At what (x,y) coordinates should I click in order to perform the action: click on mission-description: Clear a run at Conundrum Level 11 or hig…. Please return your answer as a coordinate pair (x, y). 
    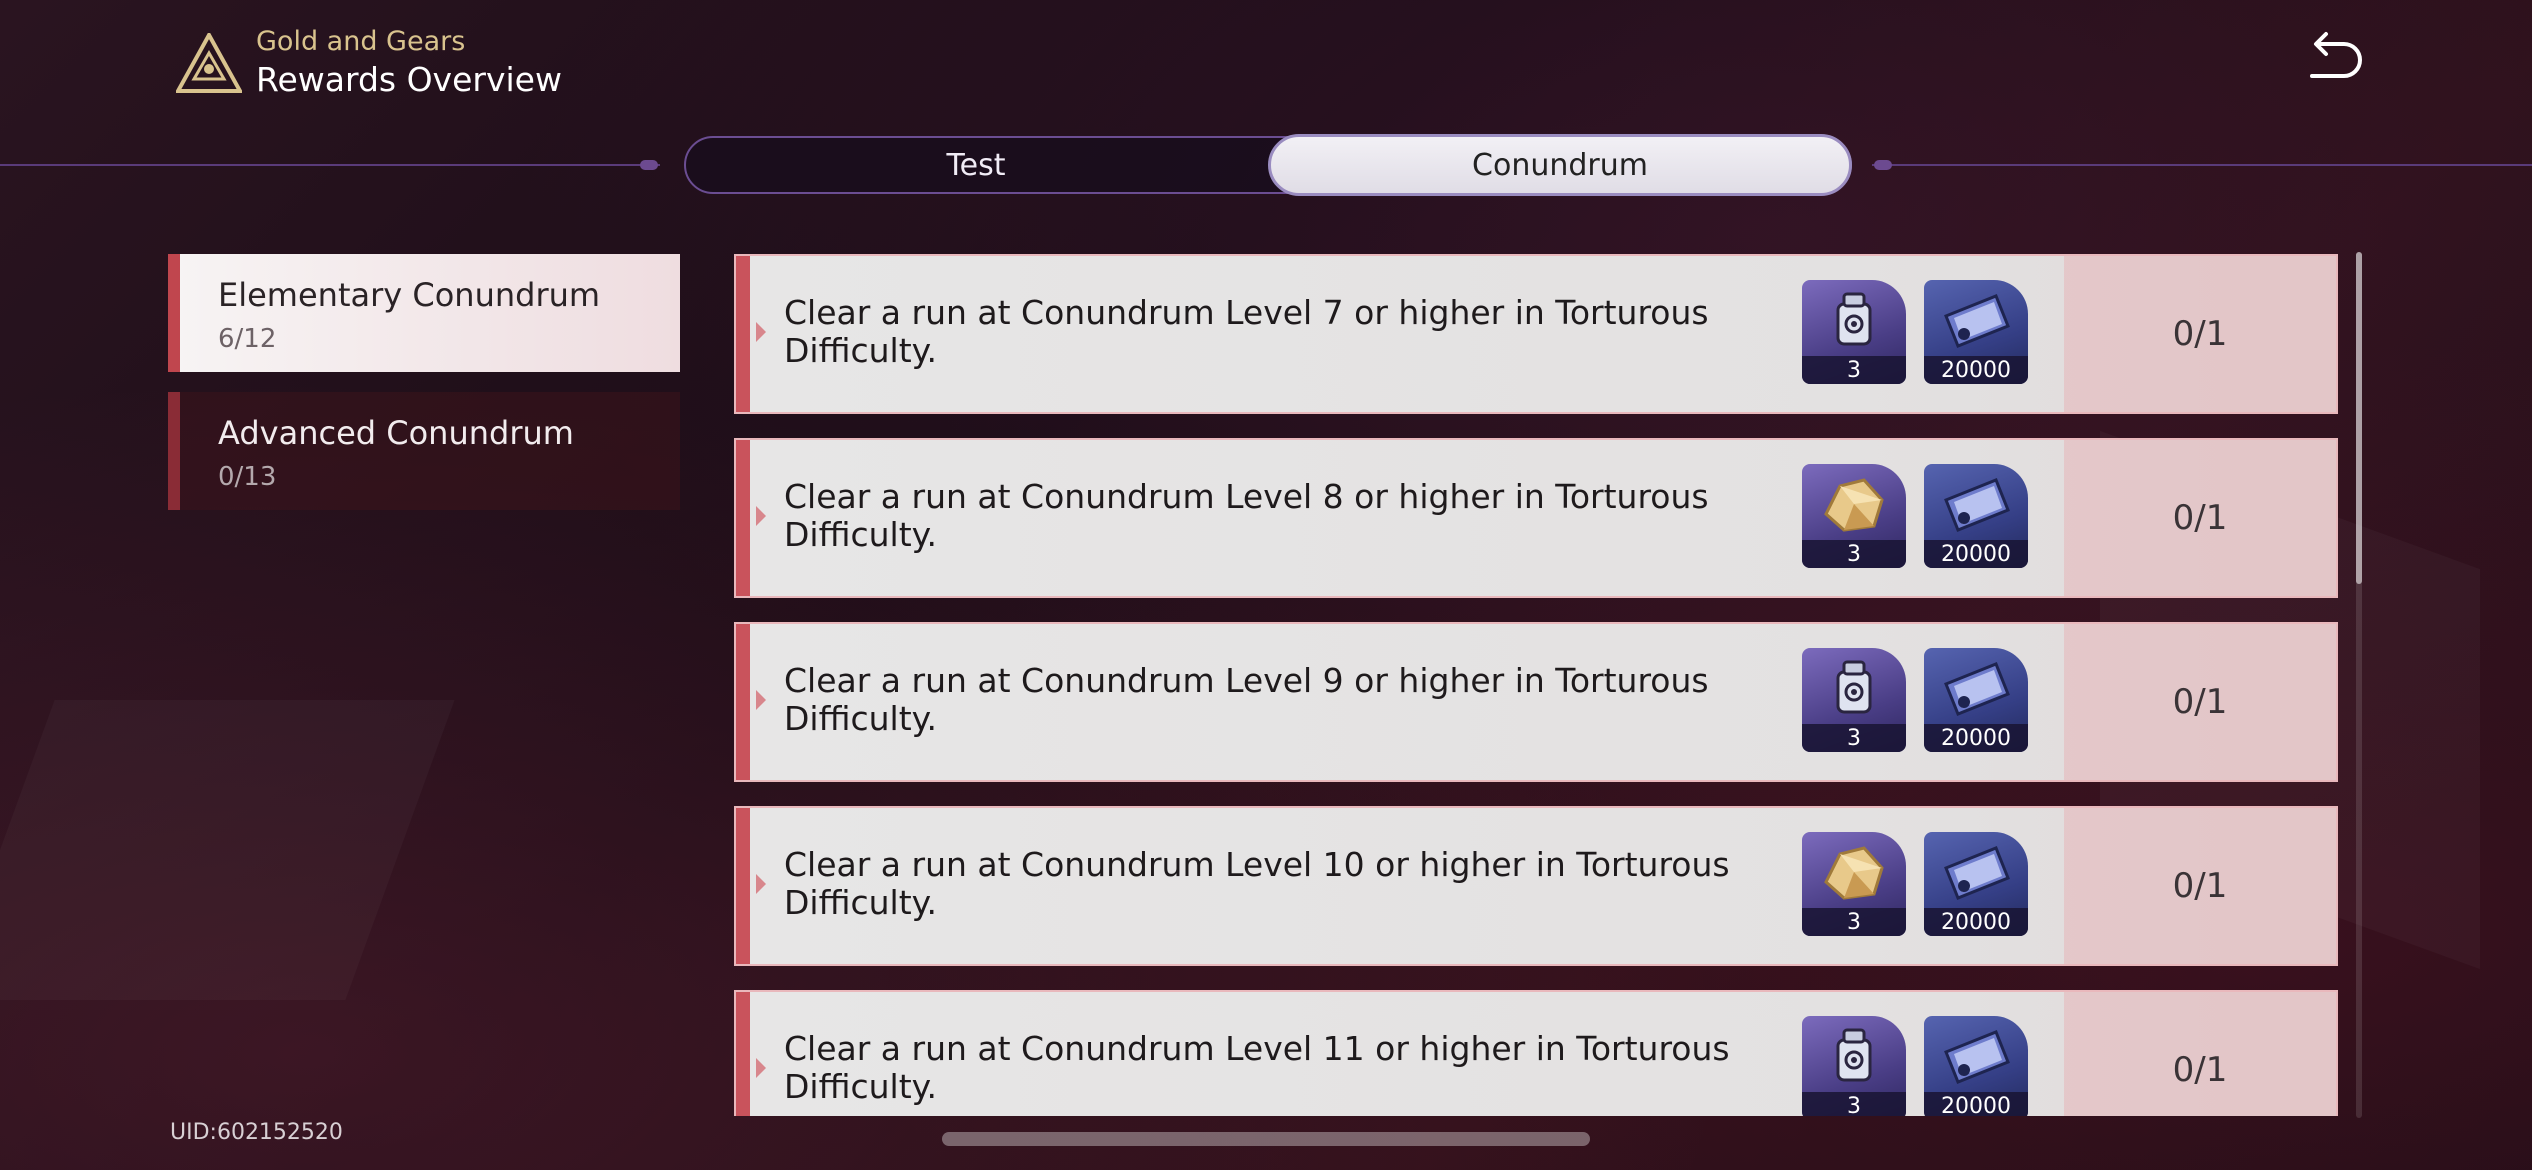
    Looking at the image, I should click on (1257, 1067).